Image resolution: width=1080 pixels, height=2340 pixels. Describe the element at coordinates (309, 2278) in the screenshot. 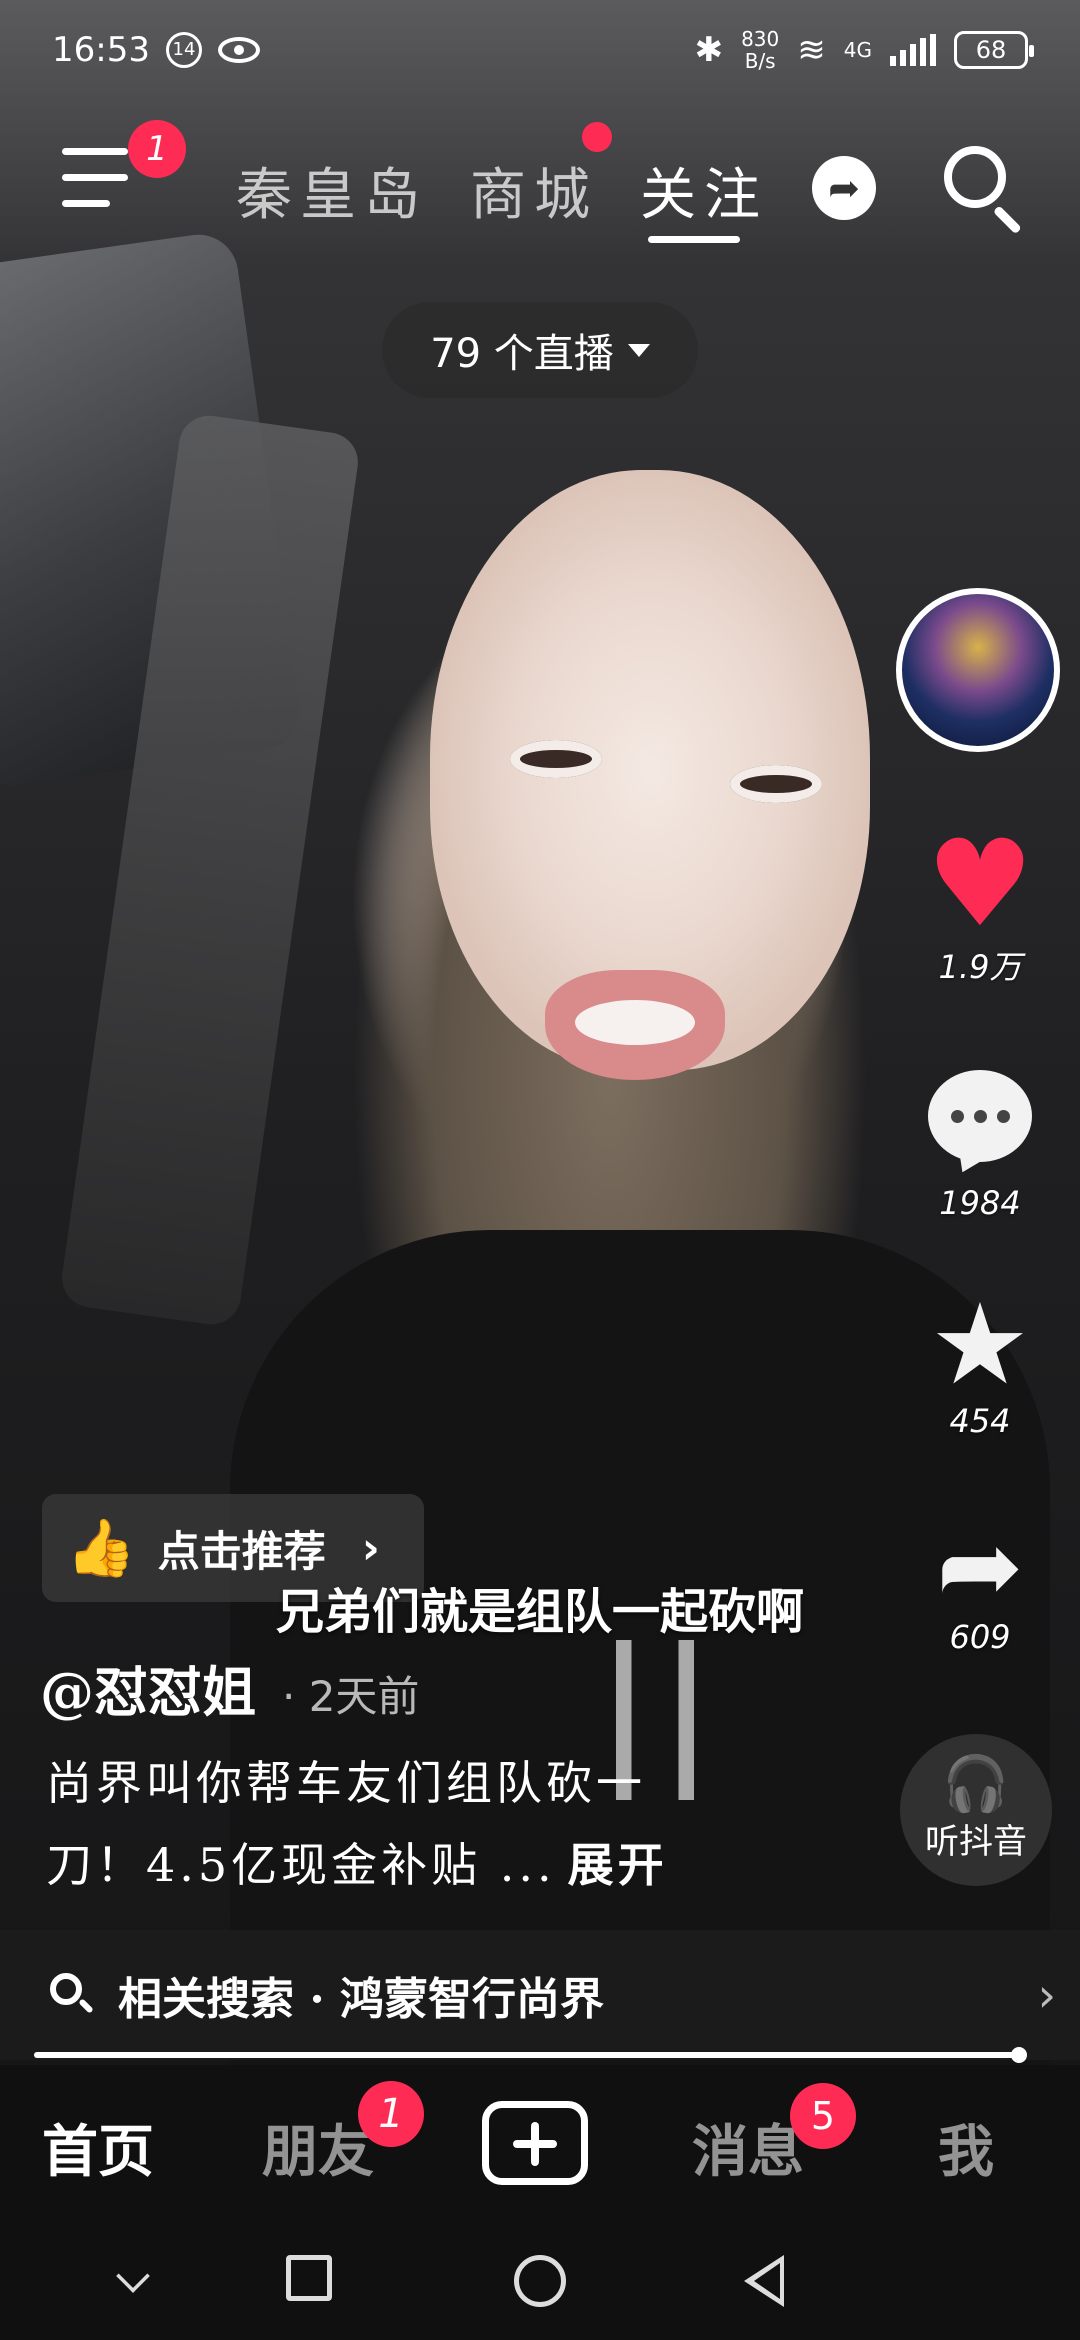

I see `recents-icon` at that location.